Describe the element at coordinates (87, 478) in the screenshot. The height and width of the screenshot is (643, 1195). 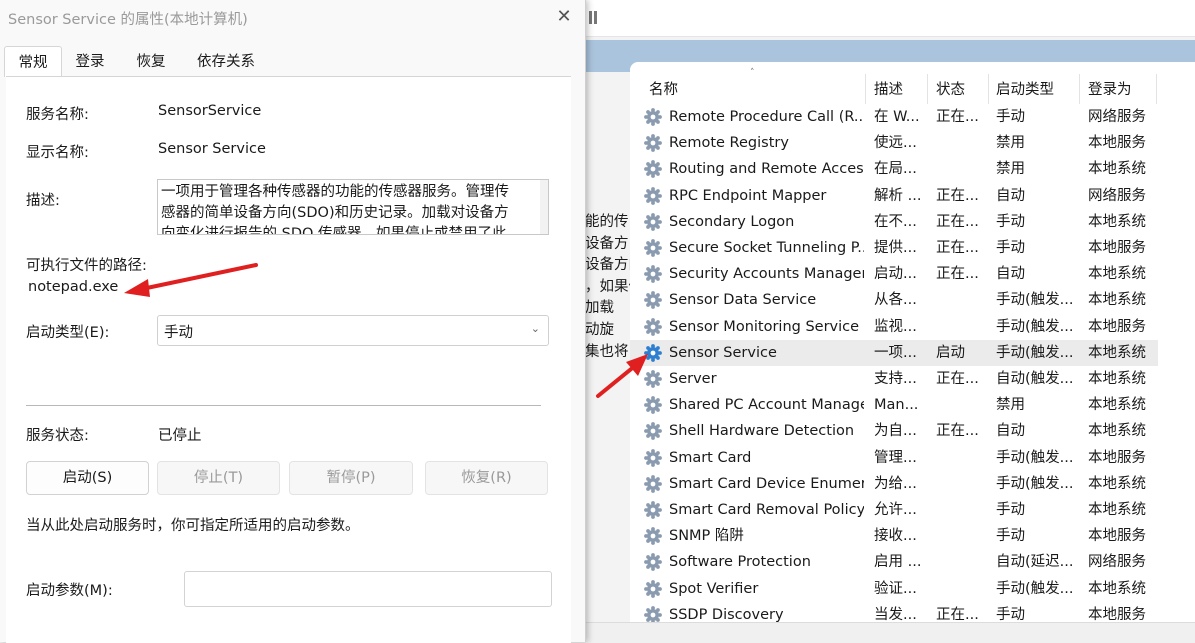
I see `start-button: 启动(S)` at that location.